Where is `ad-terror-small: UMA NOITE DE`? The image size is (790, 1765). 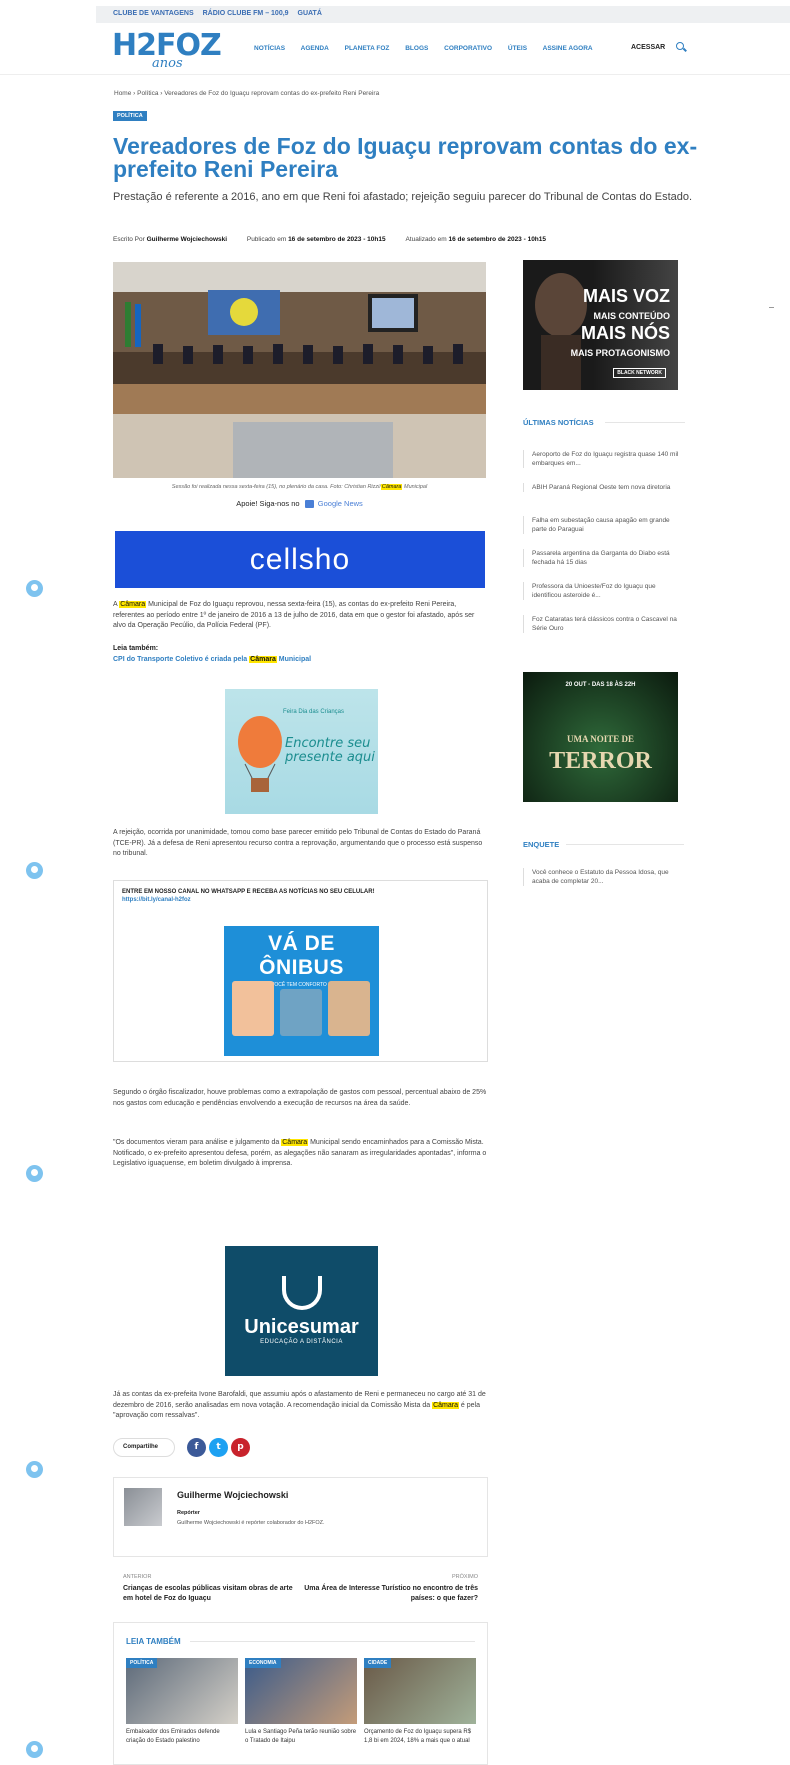
ad-terror-small: UMA NOITE DE is located at coordinates (600, 739).